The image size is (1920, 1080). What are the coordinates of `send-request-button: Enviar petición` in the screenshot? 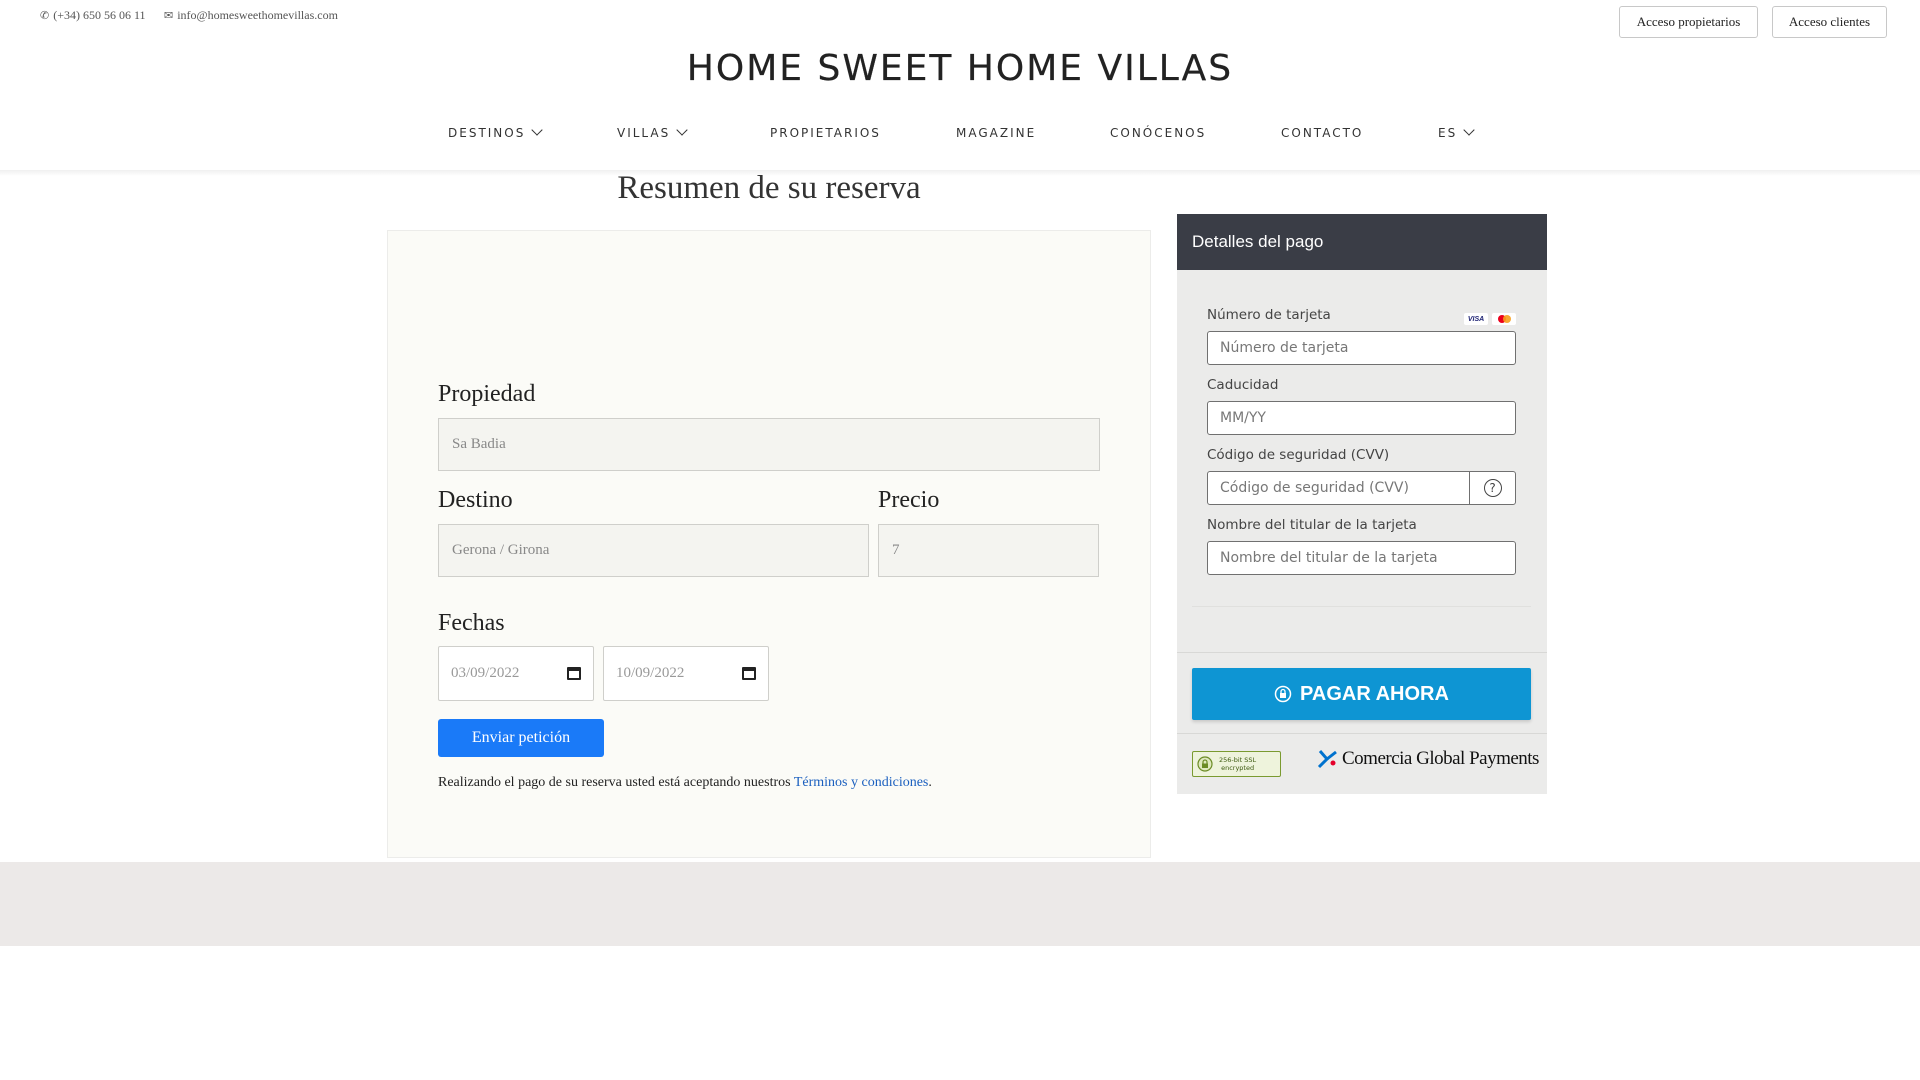 It's located at (521, 738).